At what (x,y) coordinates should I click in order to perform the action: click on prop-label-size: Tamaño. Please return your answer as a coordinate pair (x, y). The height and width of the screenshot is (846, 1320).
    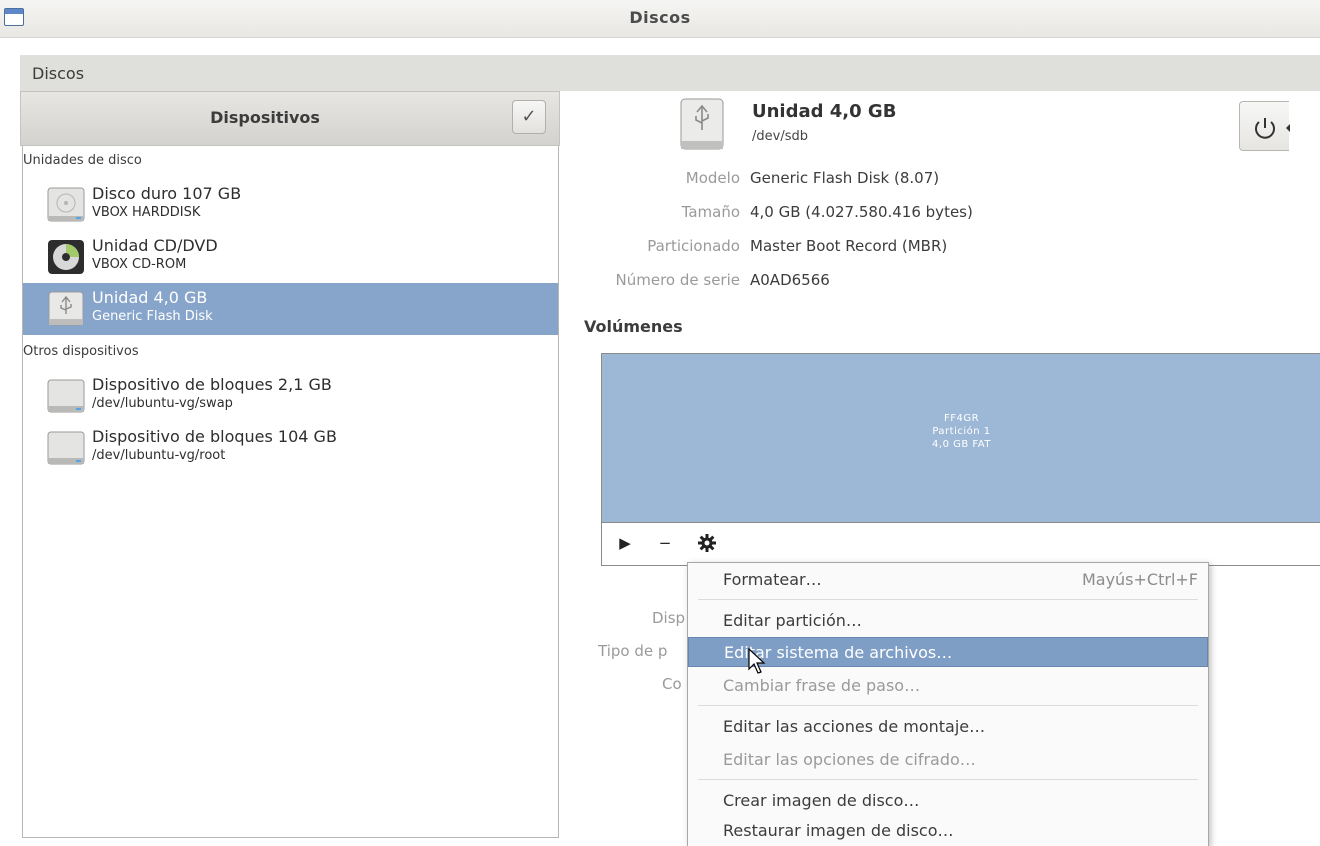
    Looking at the image, I should click on (710, 212).